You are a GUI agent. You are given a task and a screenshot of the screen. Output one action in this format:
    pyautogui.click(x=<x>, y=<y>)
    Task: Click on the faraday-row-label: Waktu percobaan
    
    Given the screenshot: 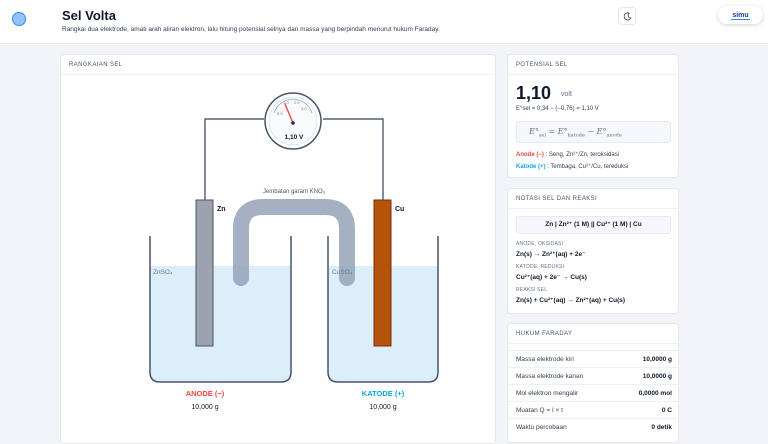 What is the action you would take?
    pyautogui.click(x=541, y=427)
    